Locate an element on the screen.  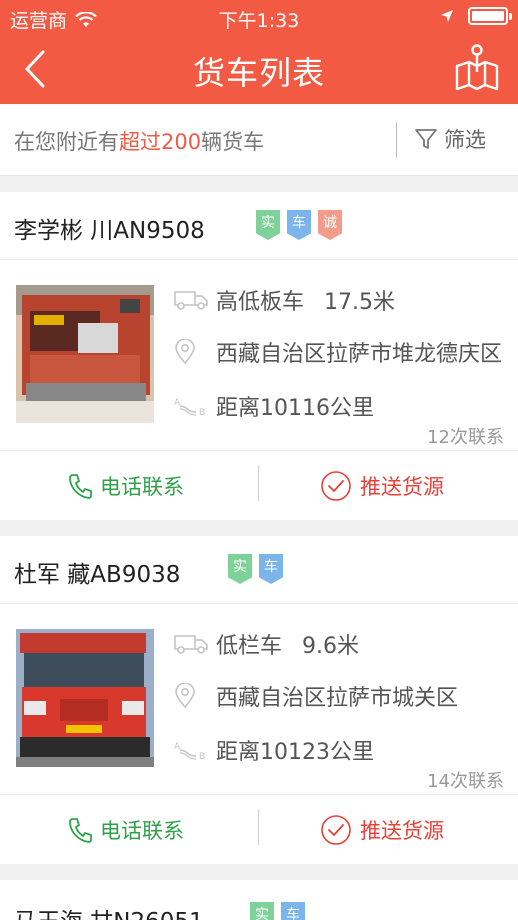
status-right is located at coordinates (476, 16).